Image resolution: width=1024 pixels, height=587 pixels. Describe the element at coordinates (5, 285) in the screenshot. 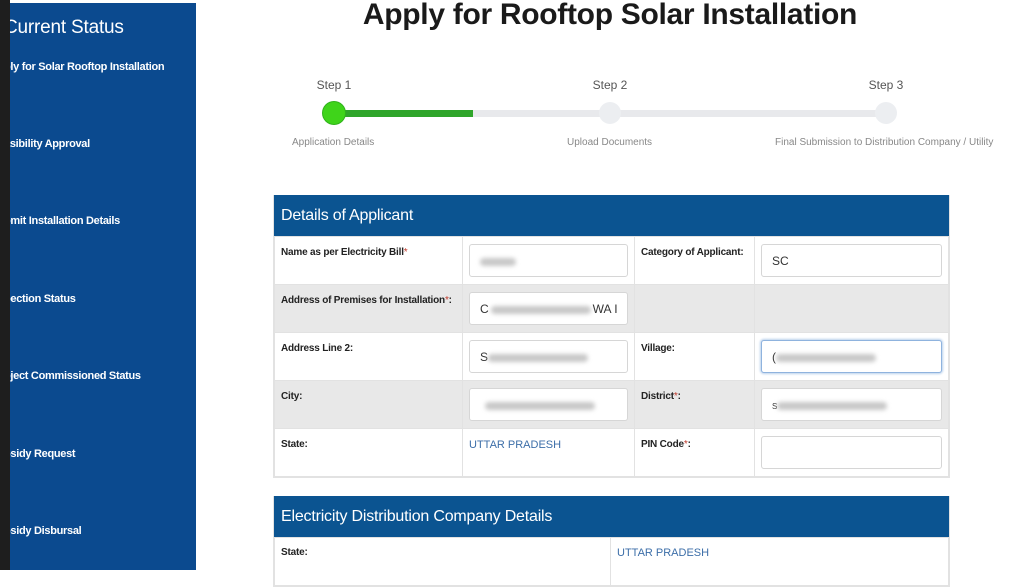

I see `window-edge` at that location.